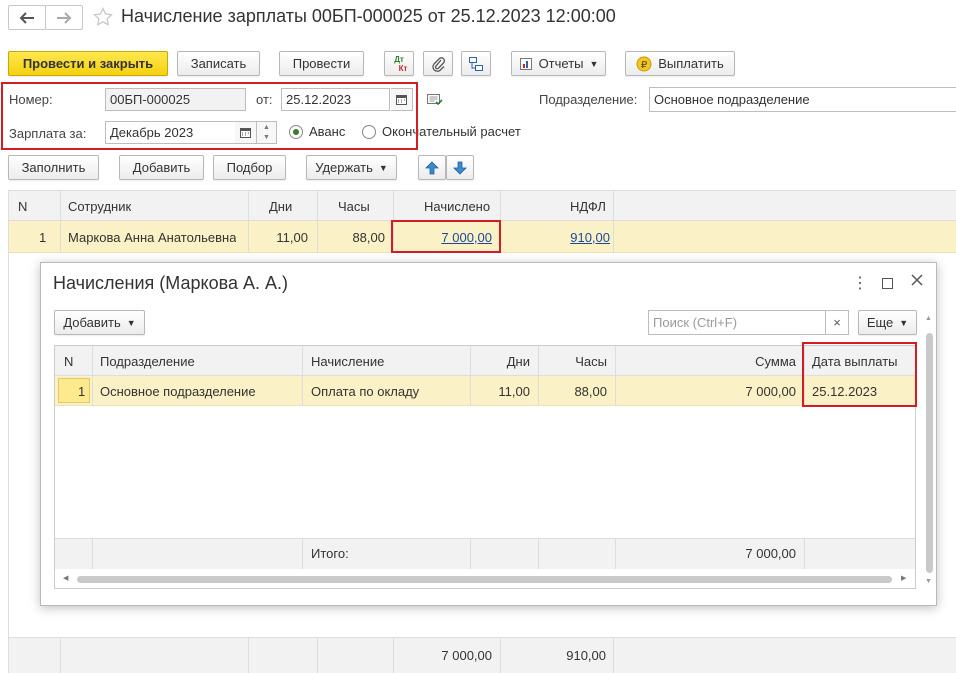 The width and height of the screenshot is (956, 673). Describe the element at coordinates (330, 553) in the screenshot. I see `dialog-totals-label: Итого:` at that location.